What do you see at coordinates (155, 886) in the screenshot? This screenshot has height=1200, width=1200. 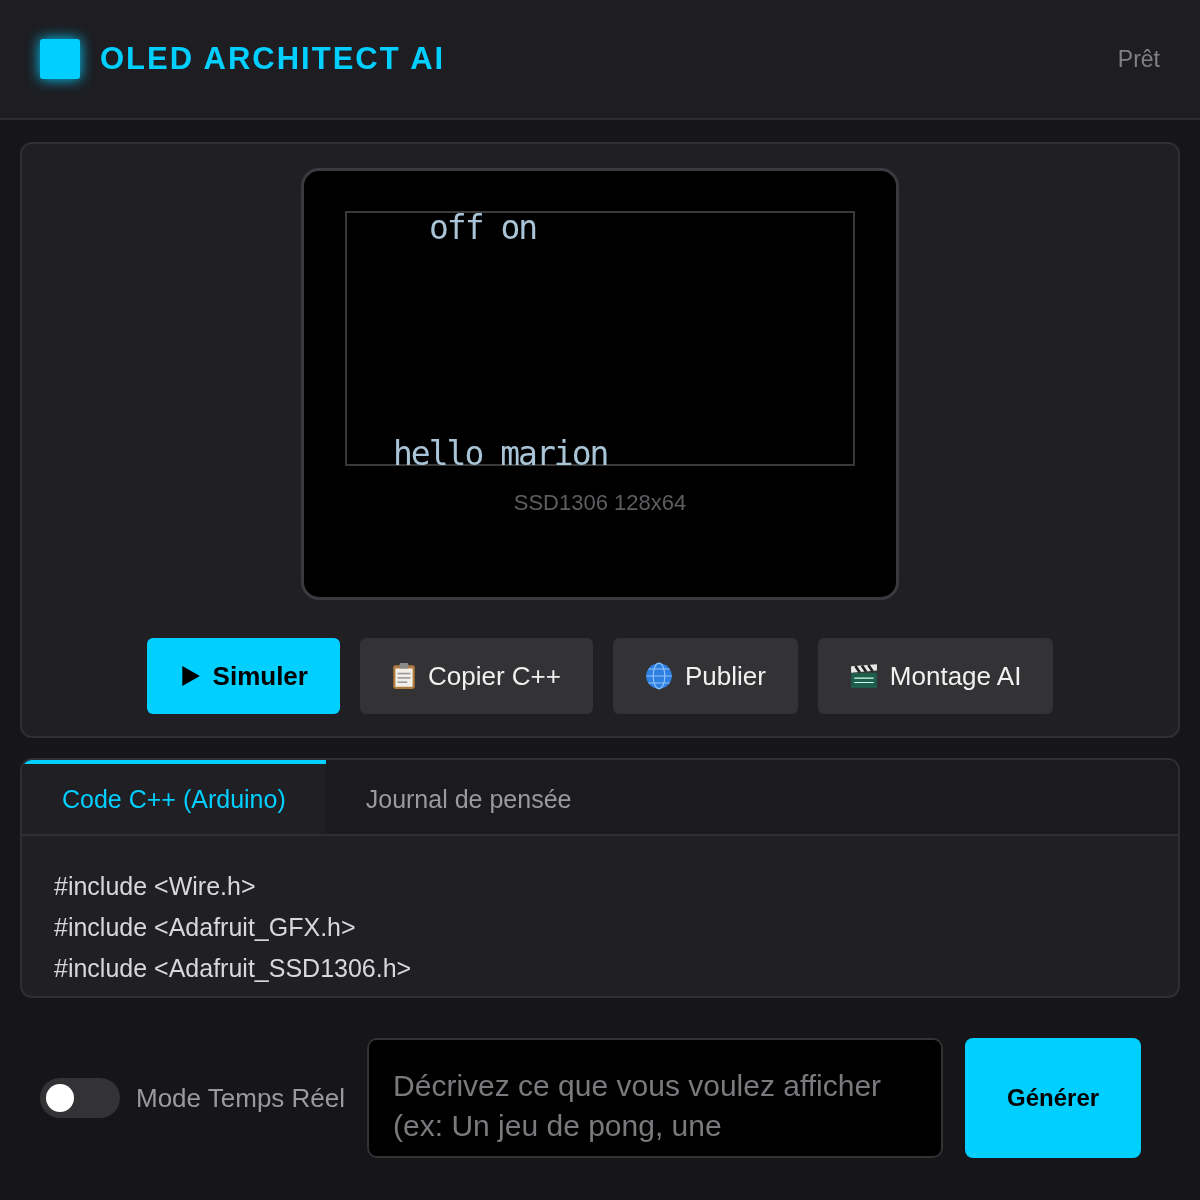 I see `code-line: #include <Wire.h>` at bounding box center [155, 886].